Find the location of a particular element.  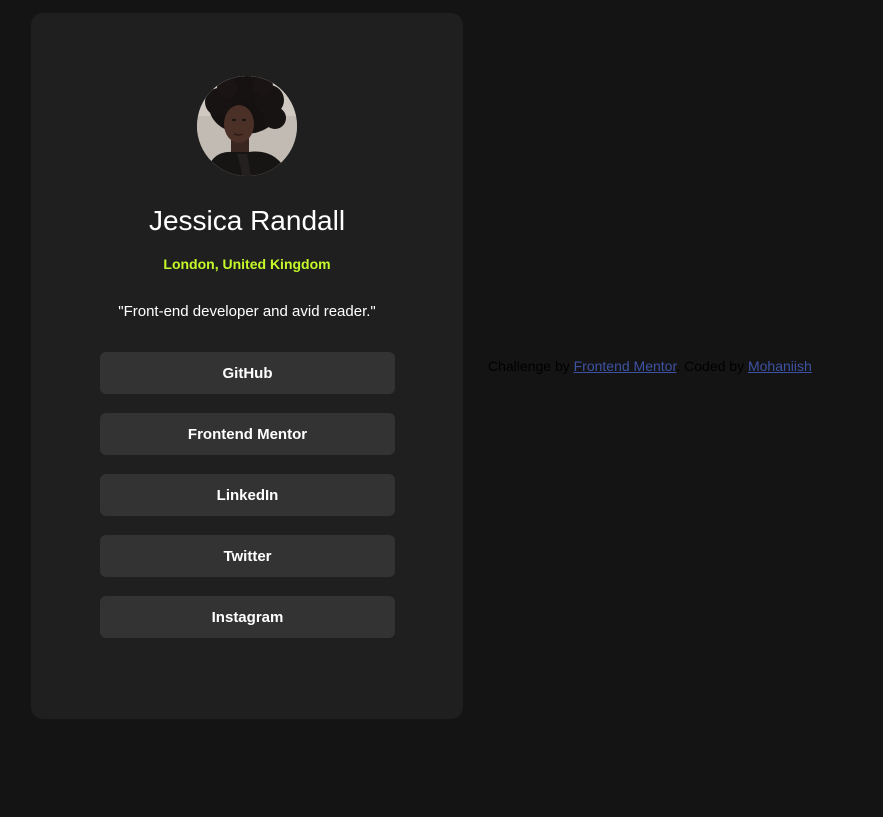

list-item: Instagram is located at coordinates (247, 617).